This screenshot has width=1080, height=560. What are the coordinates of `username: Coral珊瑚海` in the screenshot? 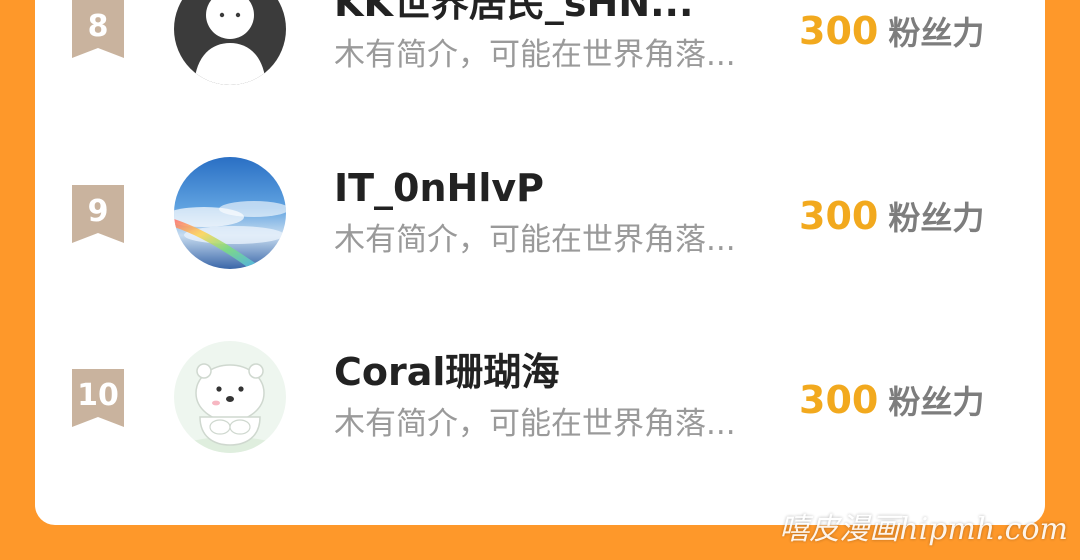 It's located at (447, 372).